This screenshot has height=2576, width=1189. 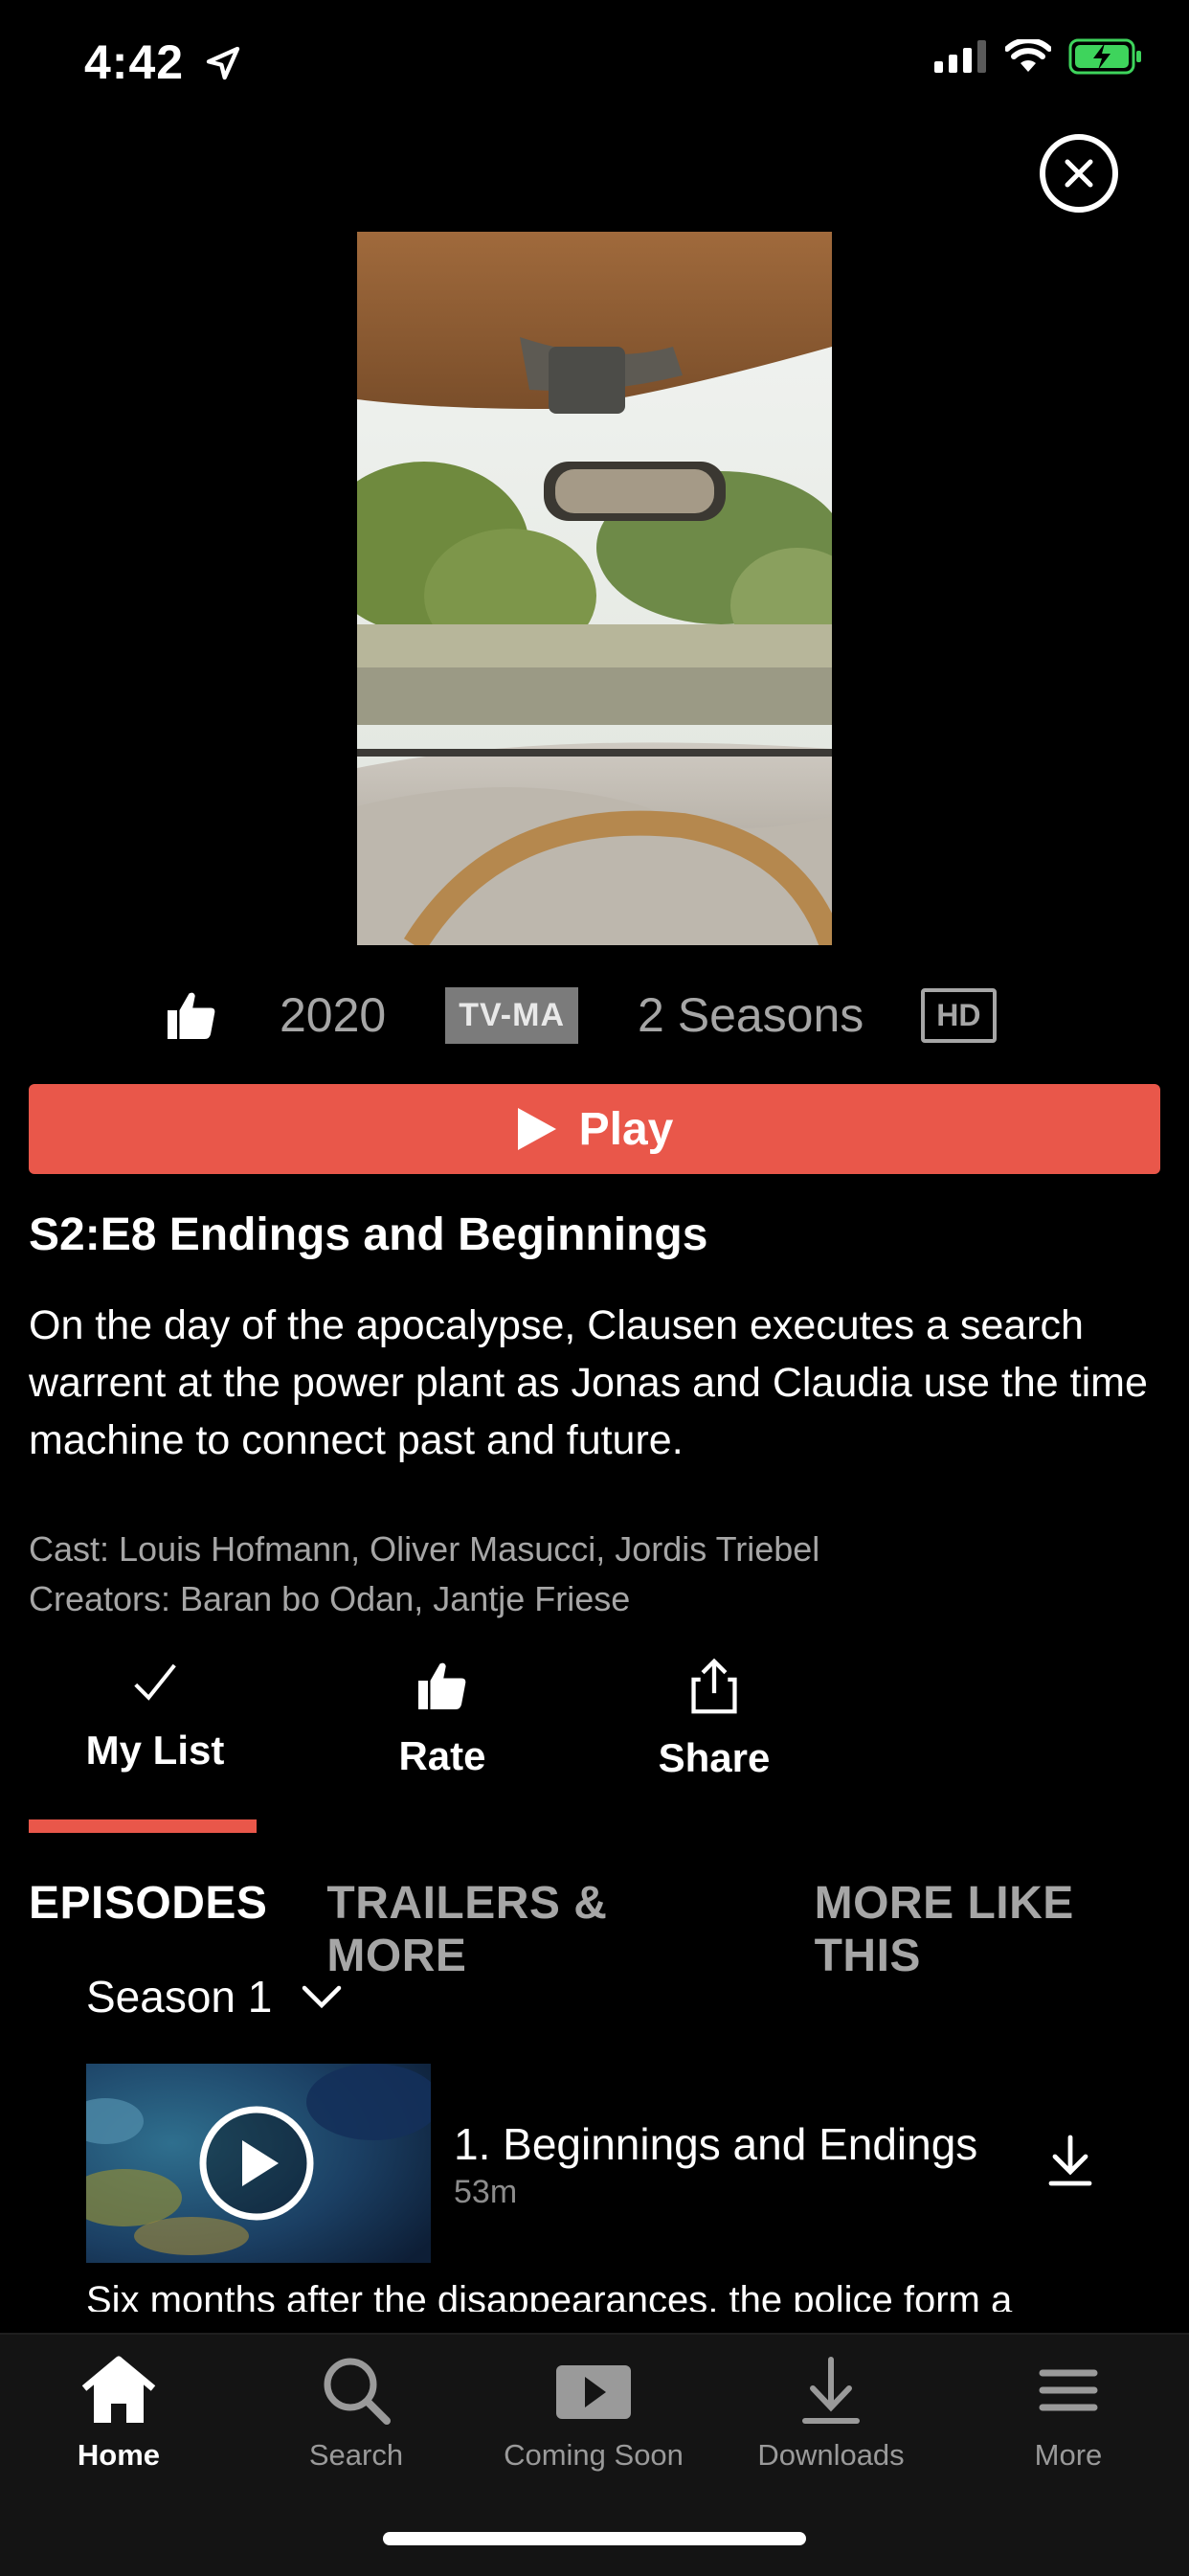 I want to click on tab-episodes: EPISODES, so click(x=148, y=1929).